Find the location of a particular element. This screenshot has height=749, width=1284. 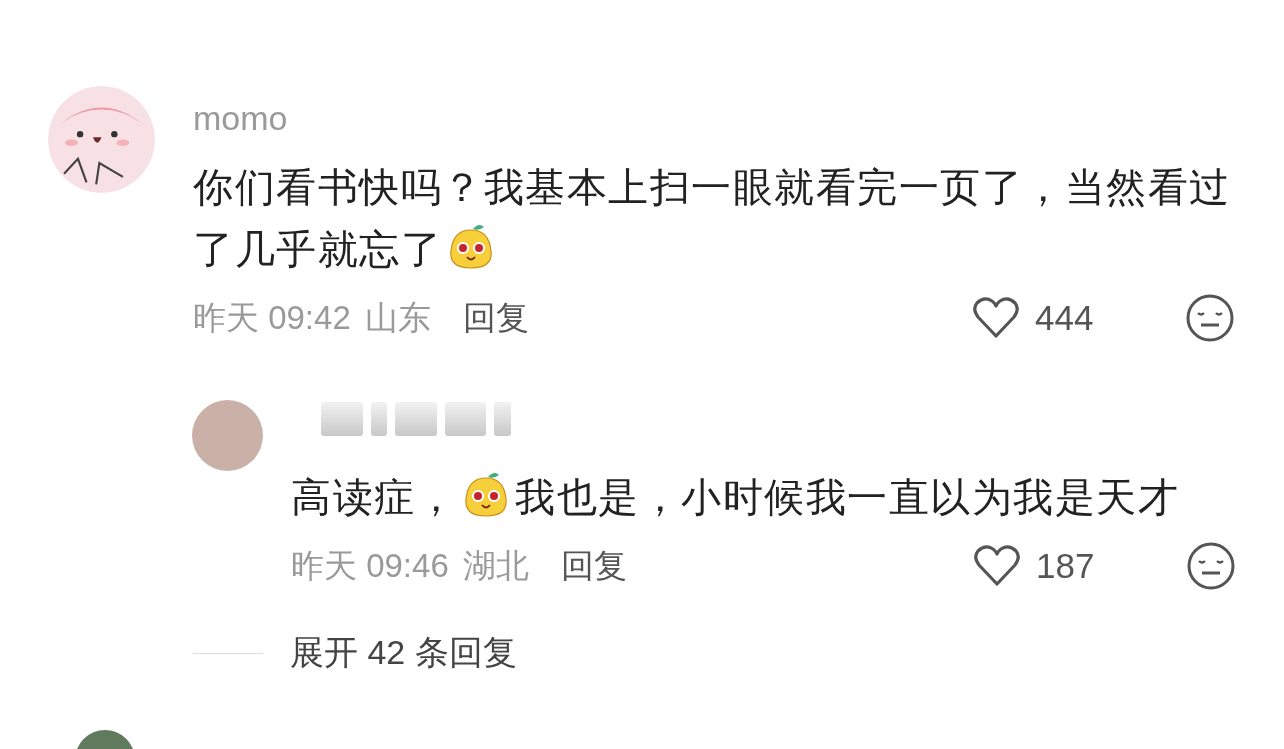

location: 山东 is located at coordinates (397, 317).